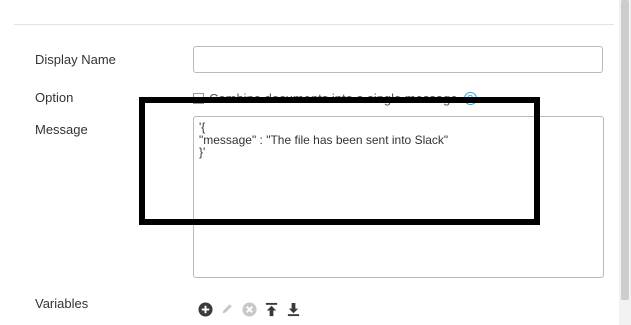 This screenshot has width=631, height=325. Describe the element at coordinates (54, 97) in the screenshot. I see `option-label: Option` at that location.